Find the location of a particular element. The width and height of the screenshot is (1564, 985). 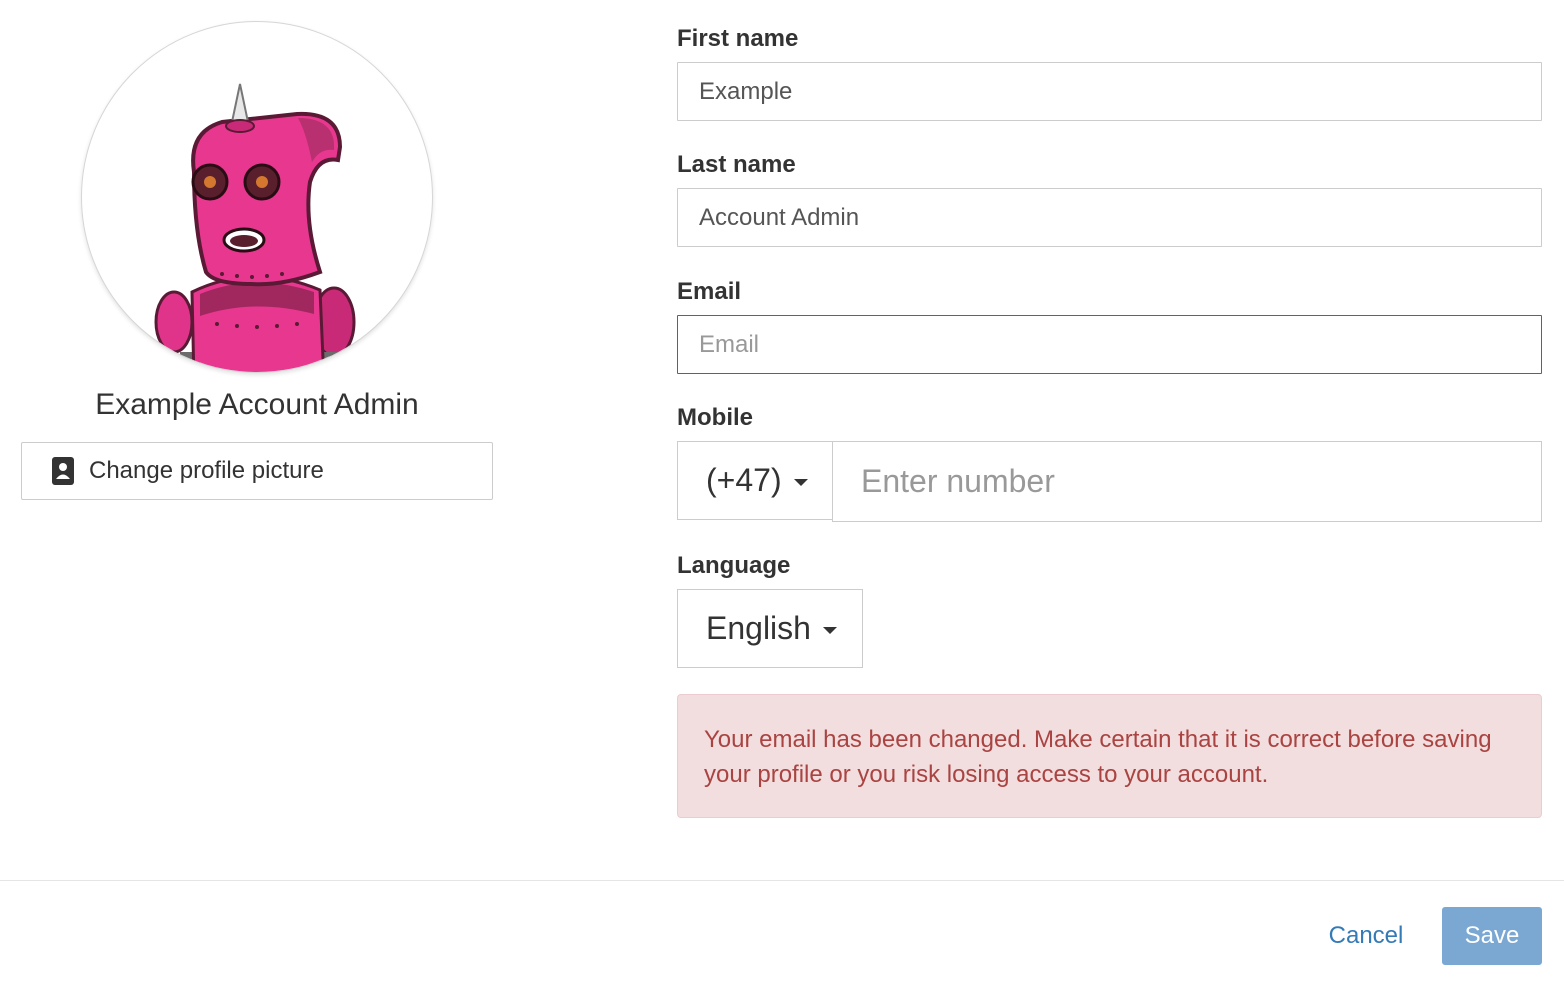

country-code-value: (+47) is located at coordinates (744, 480).